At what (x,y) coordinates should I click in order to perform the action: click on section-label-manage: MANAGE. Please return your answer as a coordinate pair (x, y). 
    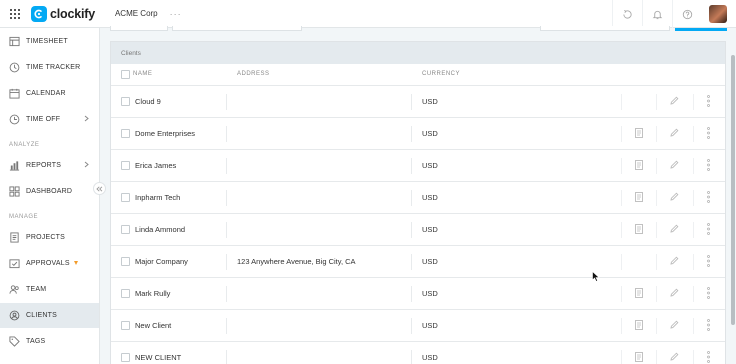
    Looking at the image, I should click on (24, 217).